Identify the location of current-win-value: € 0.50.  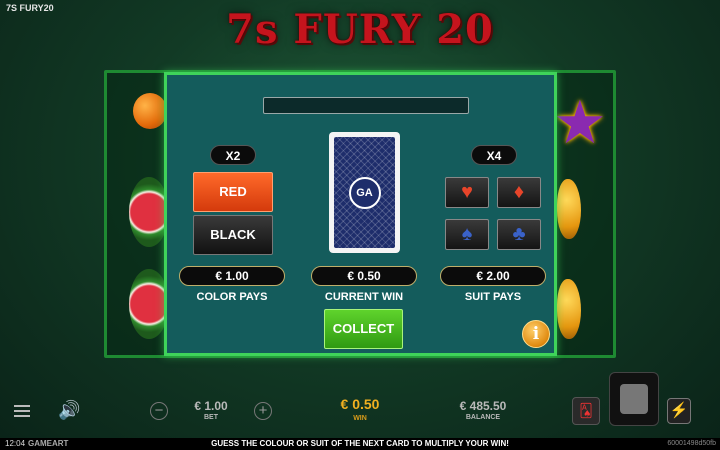
(364, 276).